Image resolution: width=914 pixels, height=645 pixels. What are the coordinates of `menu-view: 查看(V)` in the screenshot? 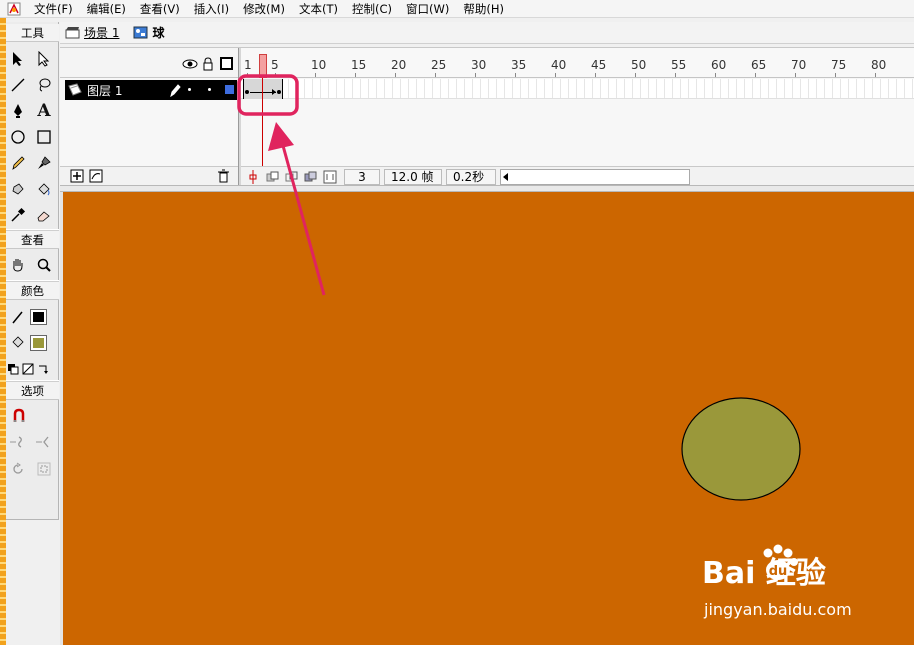 It's located at (160, 9).